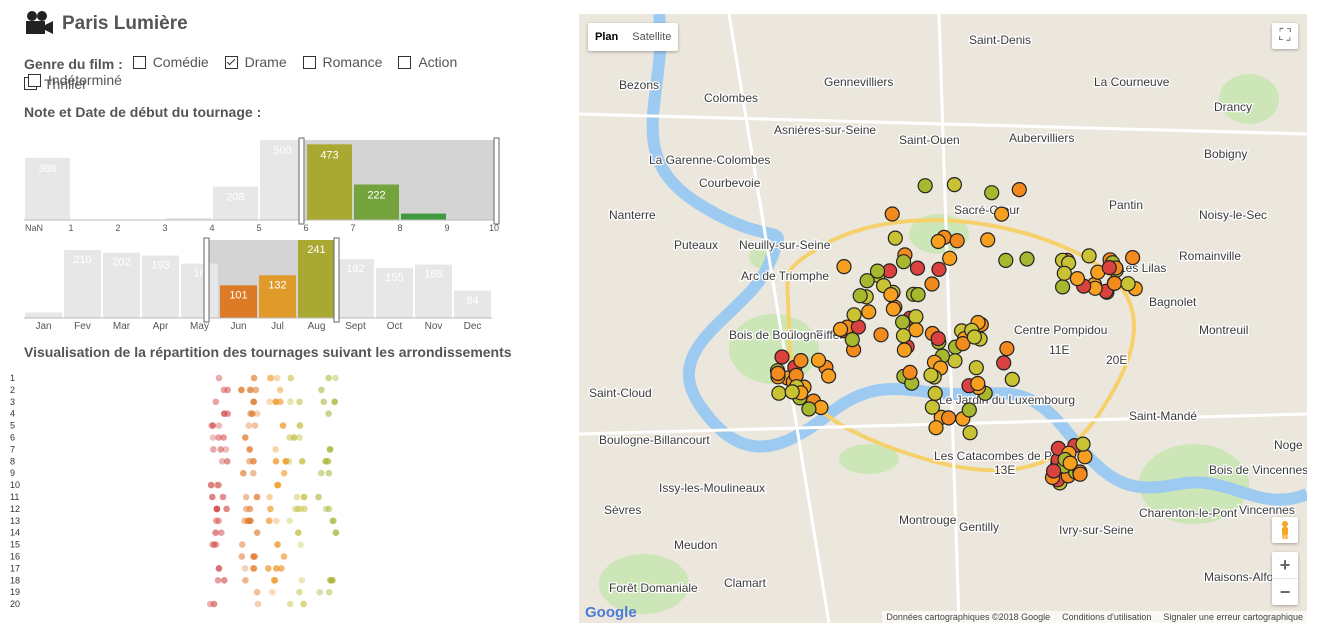 Image resolution: width=1322 pixels, height=632 pixels. What do you see at coordinates (255, 62) in the screenshot?
I see `checkbox-drame: Drame` at bounding box center [255, 62].